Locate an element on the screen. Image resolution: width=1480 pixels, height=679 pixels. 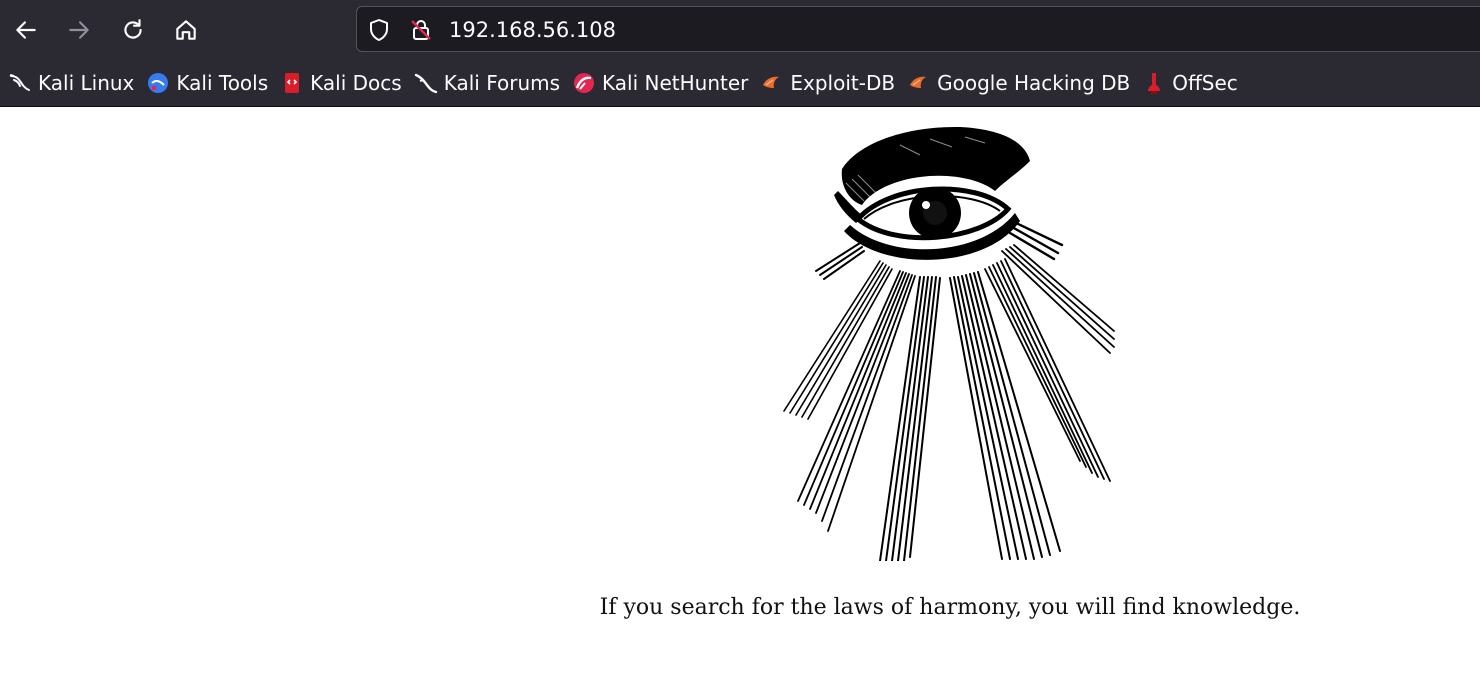
arrow-left-icon is located at coordinates (26, 30).